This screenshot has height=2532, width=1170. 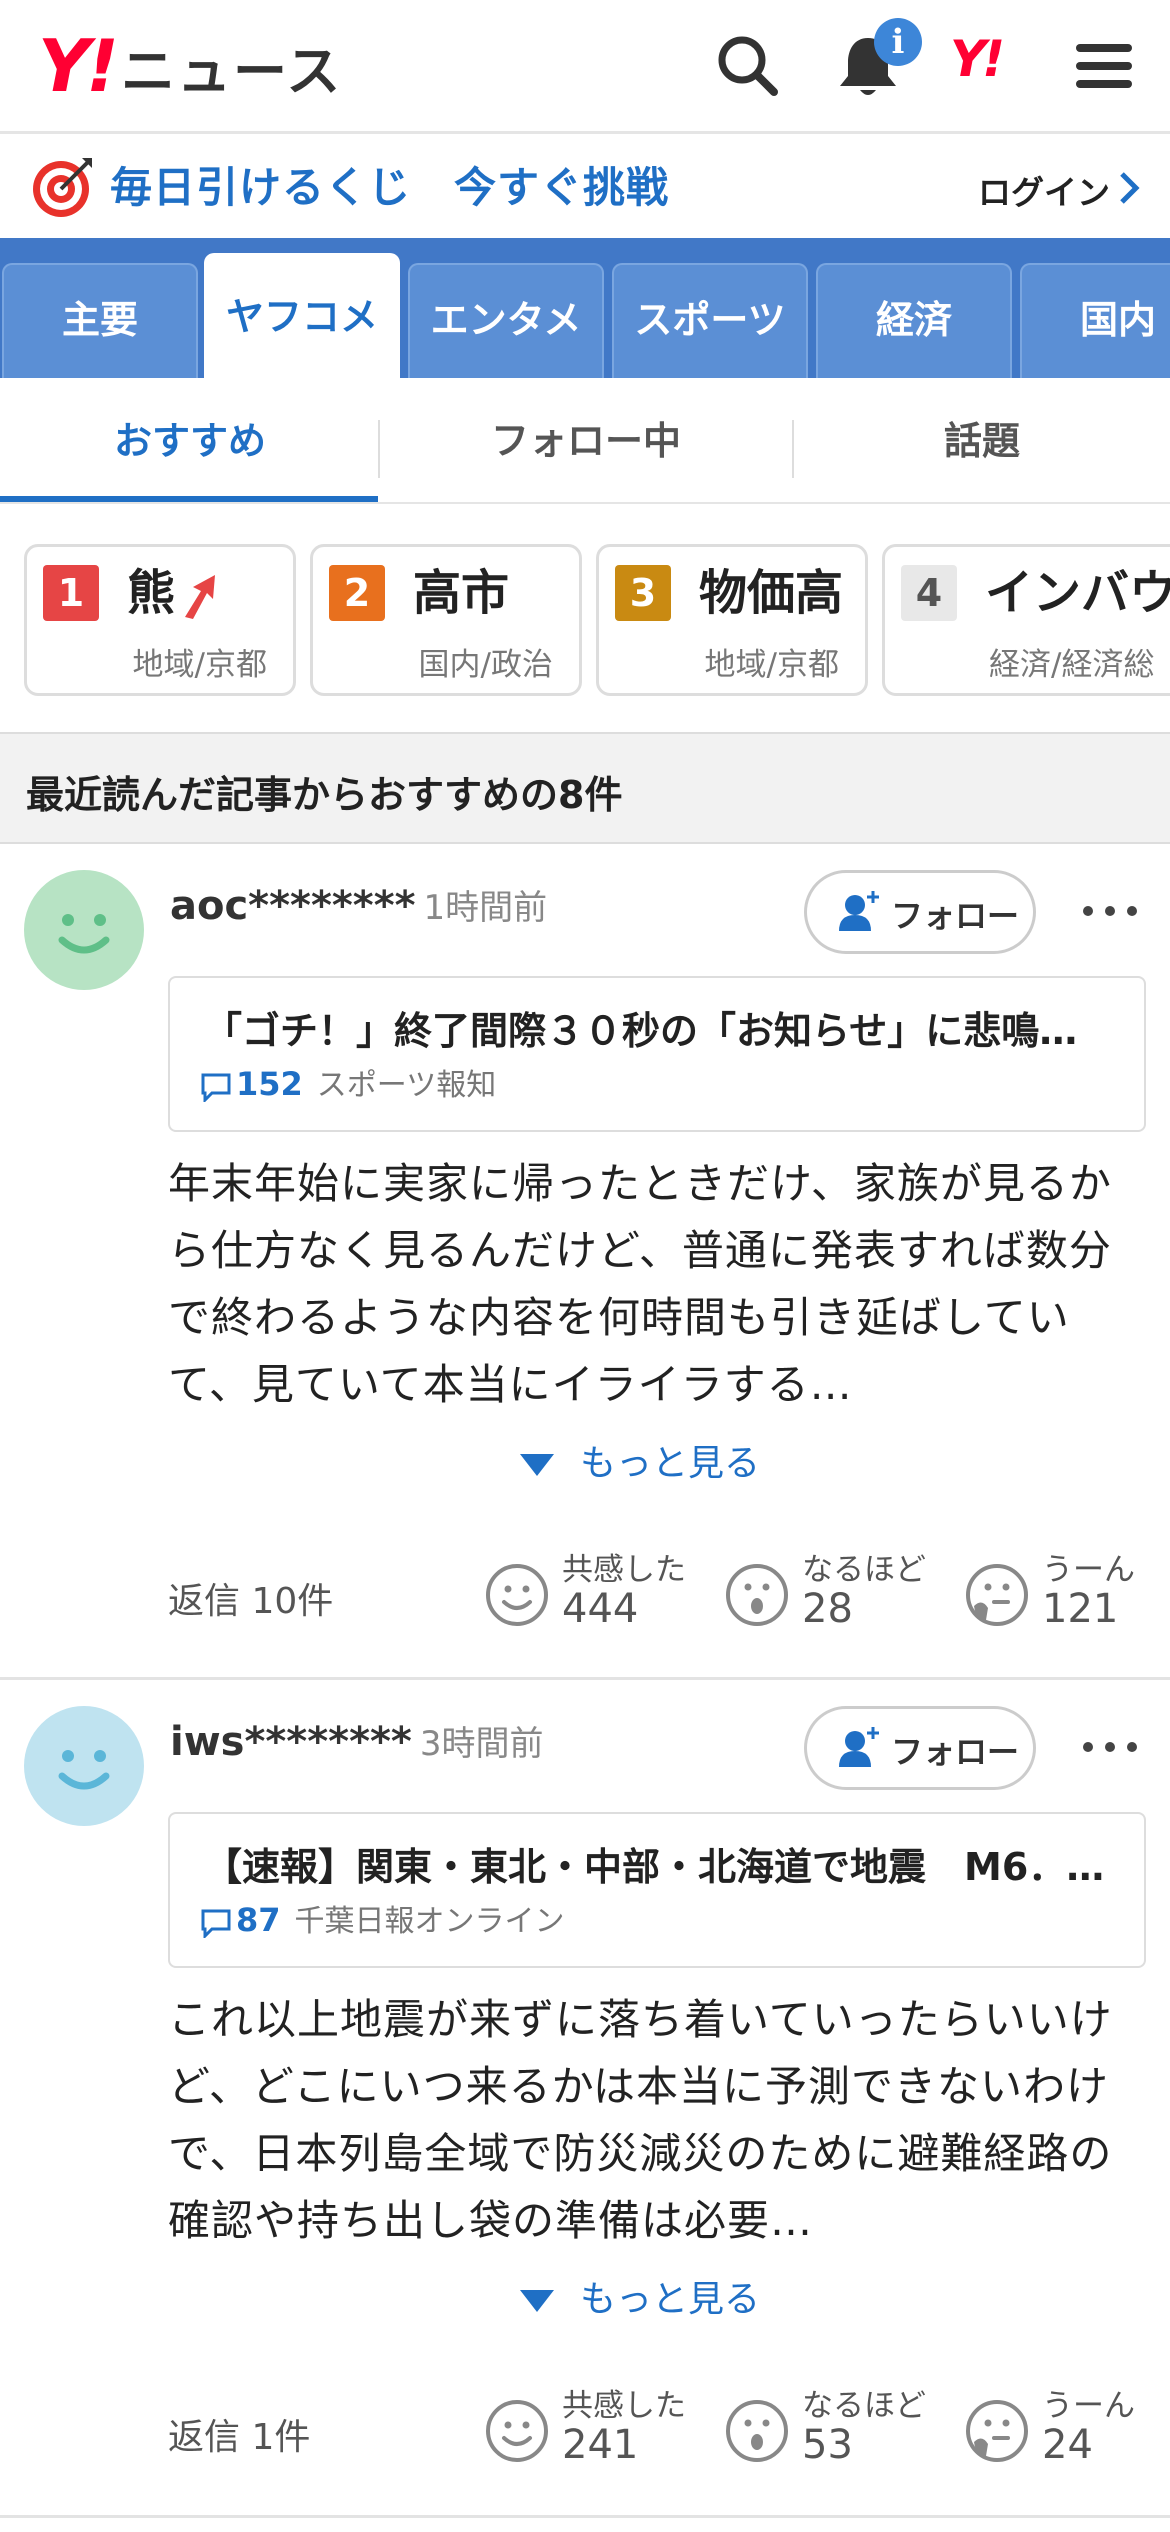 What do you see at coordinates (914, 320) in the screenshot?
I see `tab-economy: 経済` at bounding box center [914, 320].